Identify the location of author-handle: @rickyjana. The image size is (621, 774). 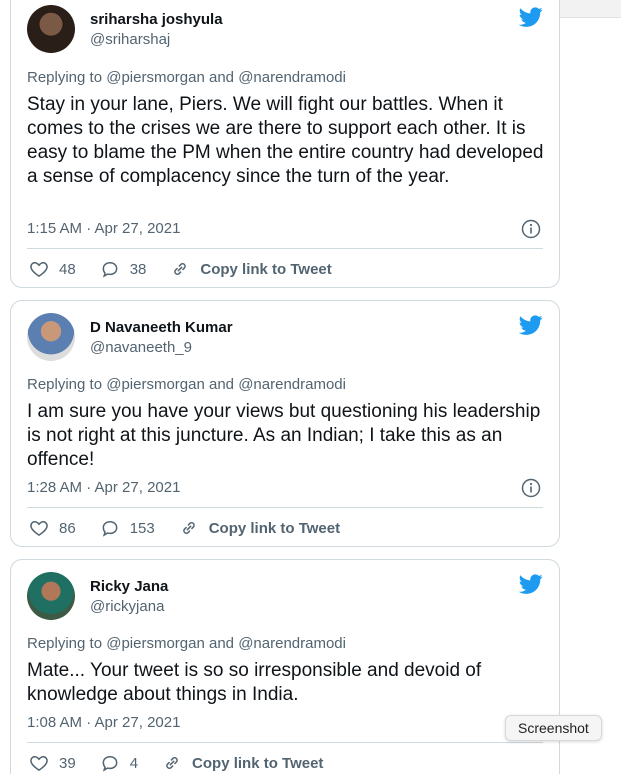
(127, 606).